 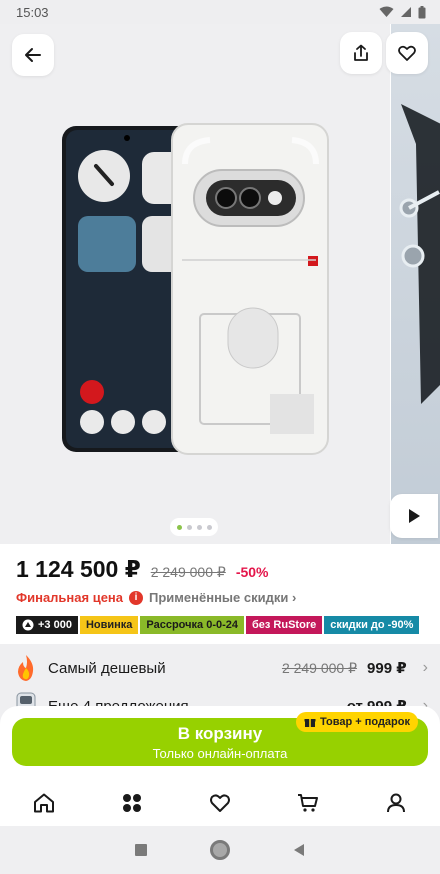 What do you see at coordinates (109, 625) in the screenshot?
I see `tag-new: Новинка` at bounding box center [109, 625].